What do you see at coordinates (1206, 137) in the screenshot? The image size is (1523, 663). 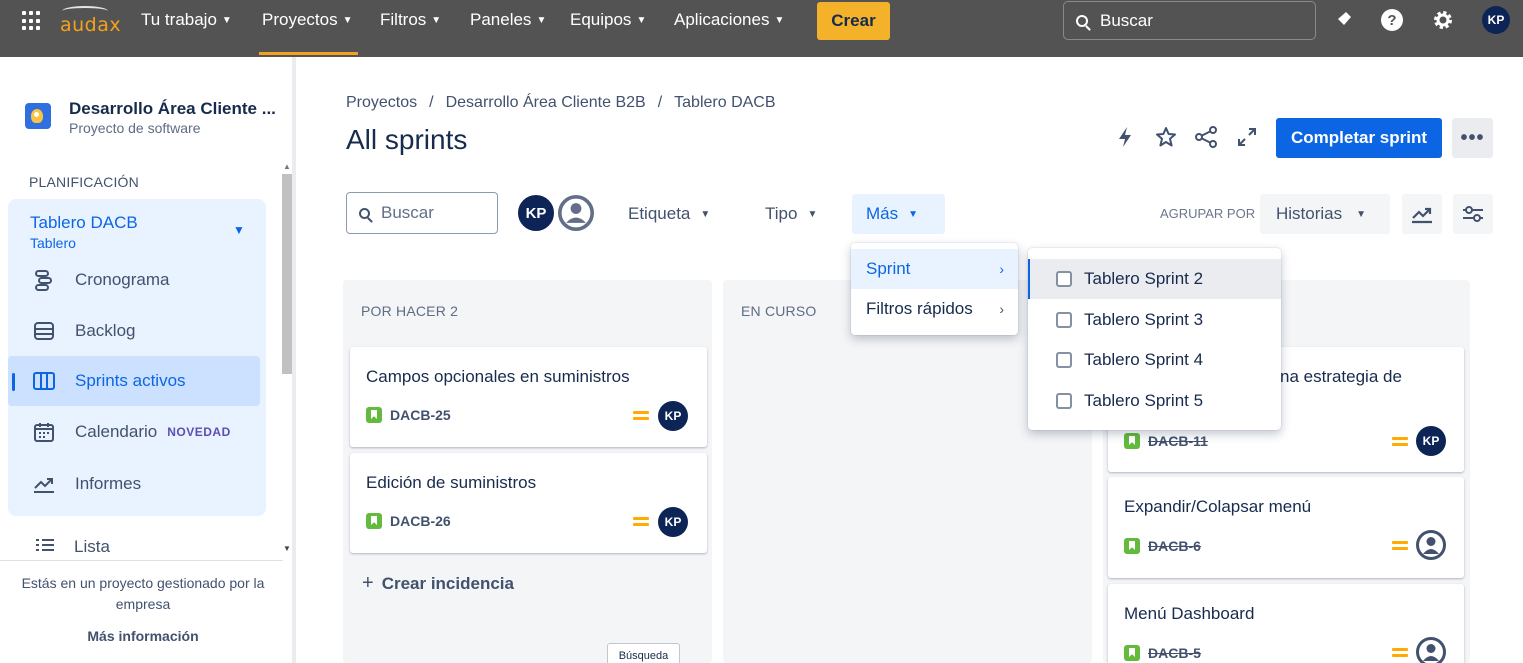 I see `share-icon` at bounding box center [1206, 137].